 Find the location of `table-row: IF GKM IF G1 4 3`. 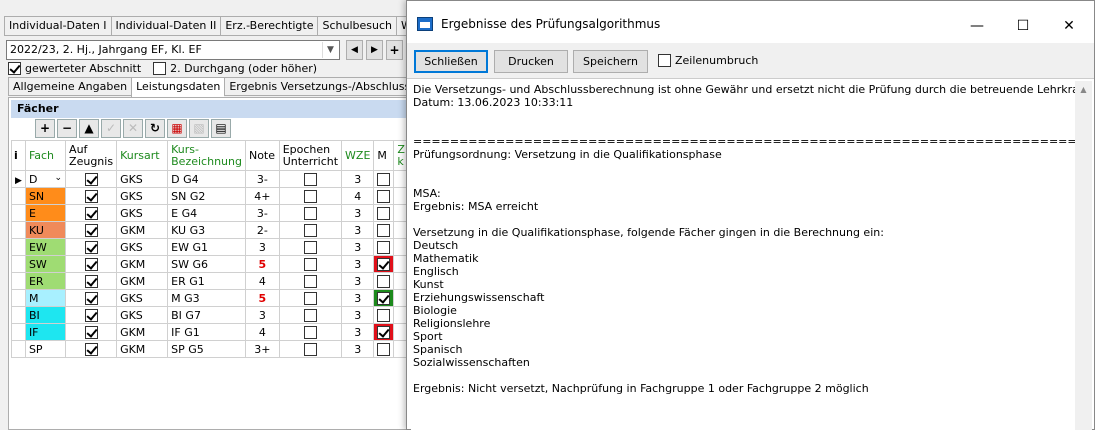

table-row: IF GKM IF G1 4 3 is located at coordinates (210, 332).